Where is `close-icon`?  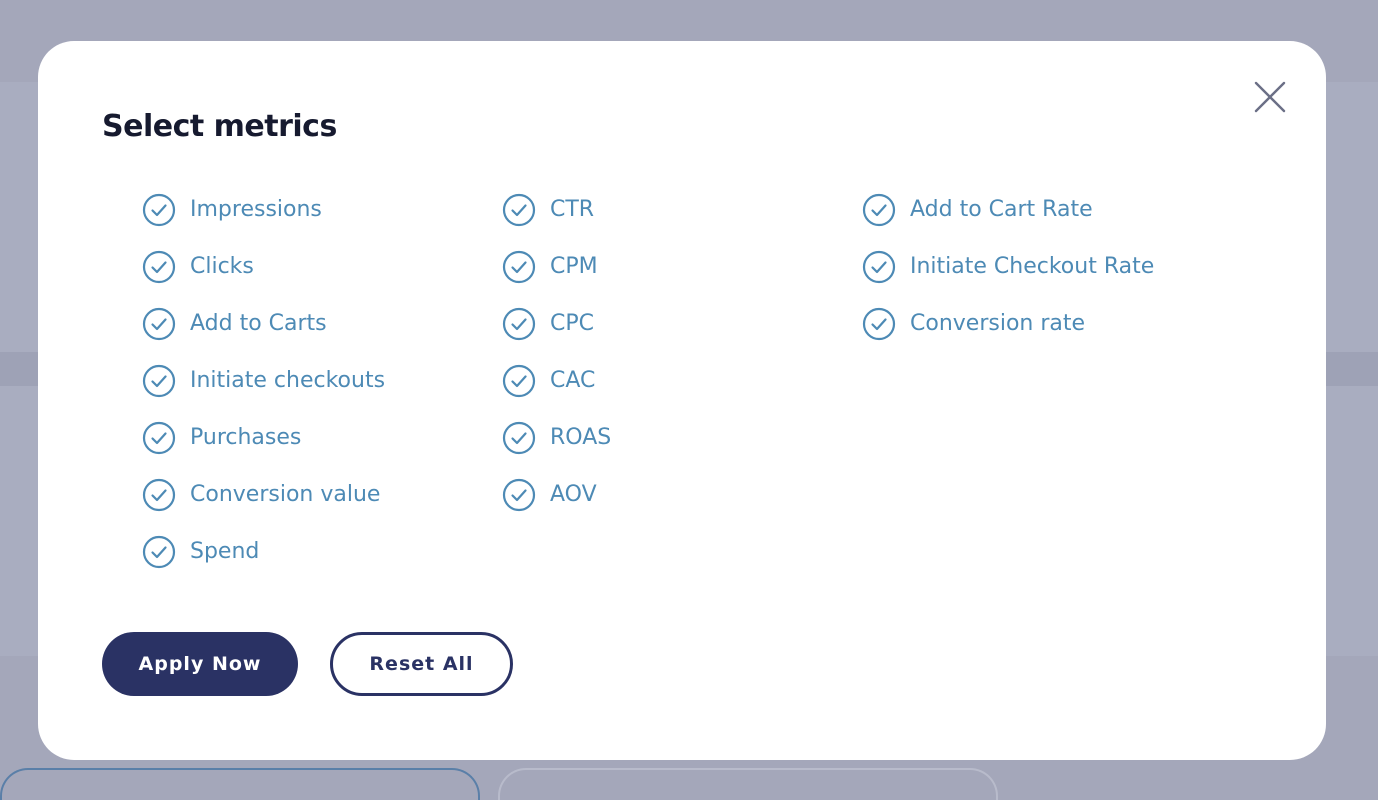
close-icon is located at coordinates (1270, 97).